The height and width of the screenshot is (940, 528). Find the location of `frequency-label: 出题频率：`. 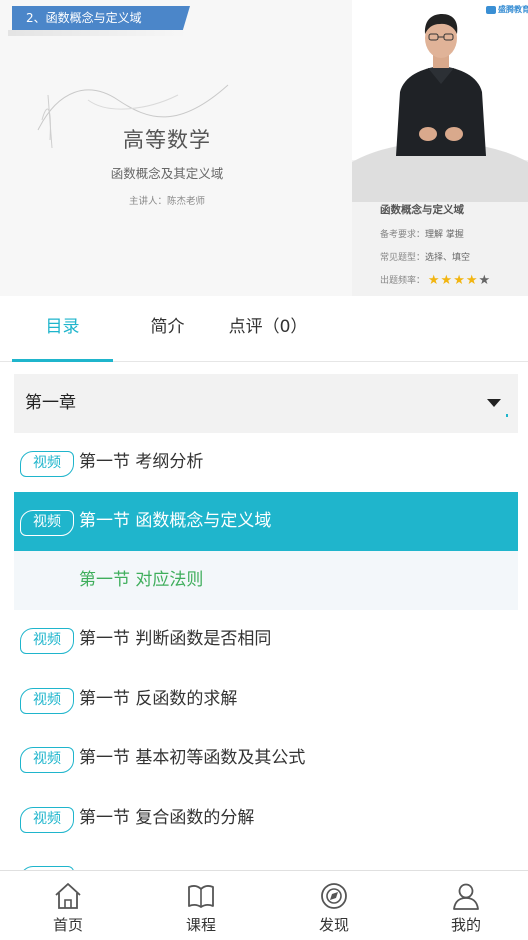

frequency-label: 出题频率： is located at coordinates (403, 281).